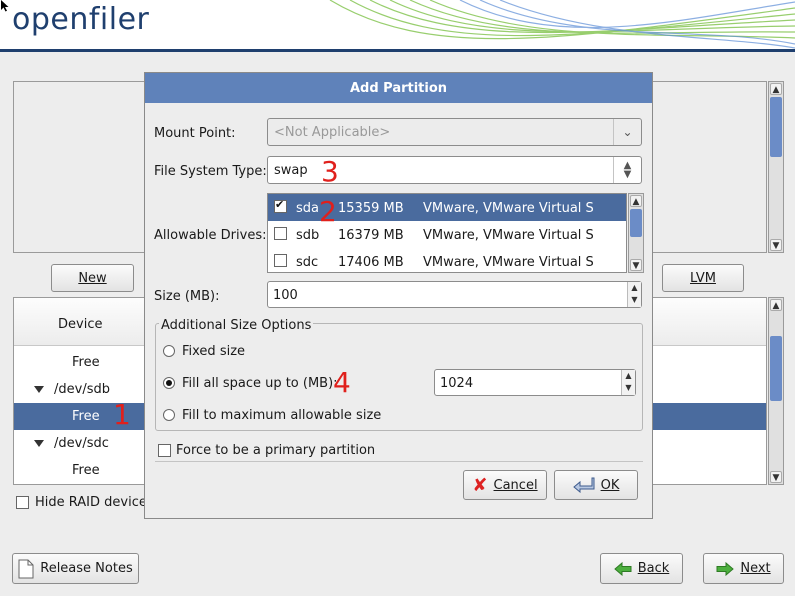 This screenshot has width=795, height=596. I want to click on back-button: Back, so click(641, 568).